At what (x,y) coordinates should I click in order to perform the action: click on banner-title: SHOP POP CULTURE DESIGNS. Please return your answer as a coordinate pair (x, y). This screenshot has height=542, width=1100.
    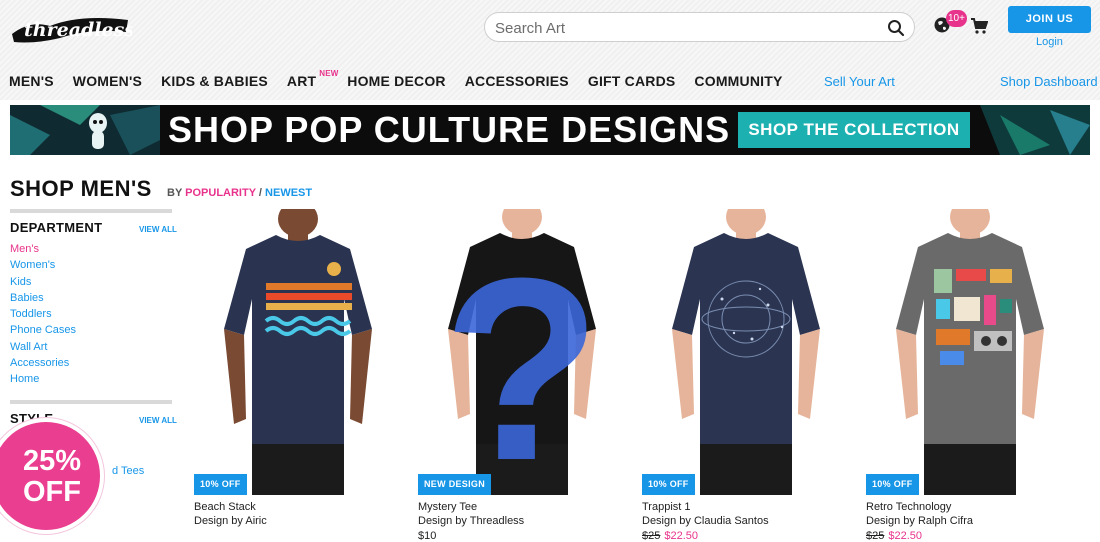
    Looking at the image, I should click on (449, 129).